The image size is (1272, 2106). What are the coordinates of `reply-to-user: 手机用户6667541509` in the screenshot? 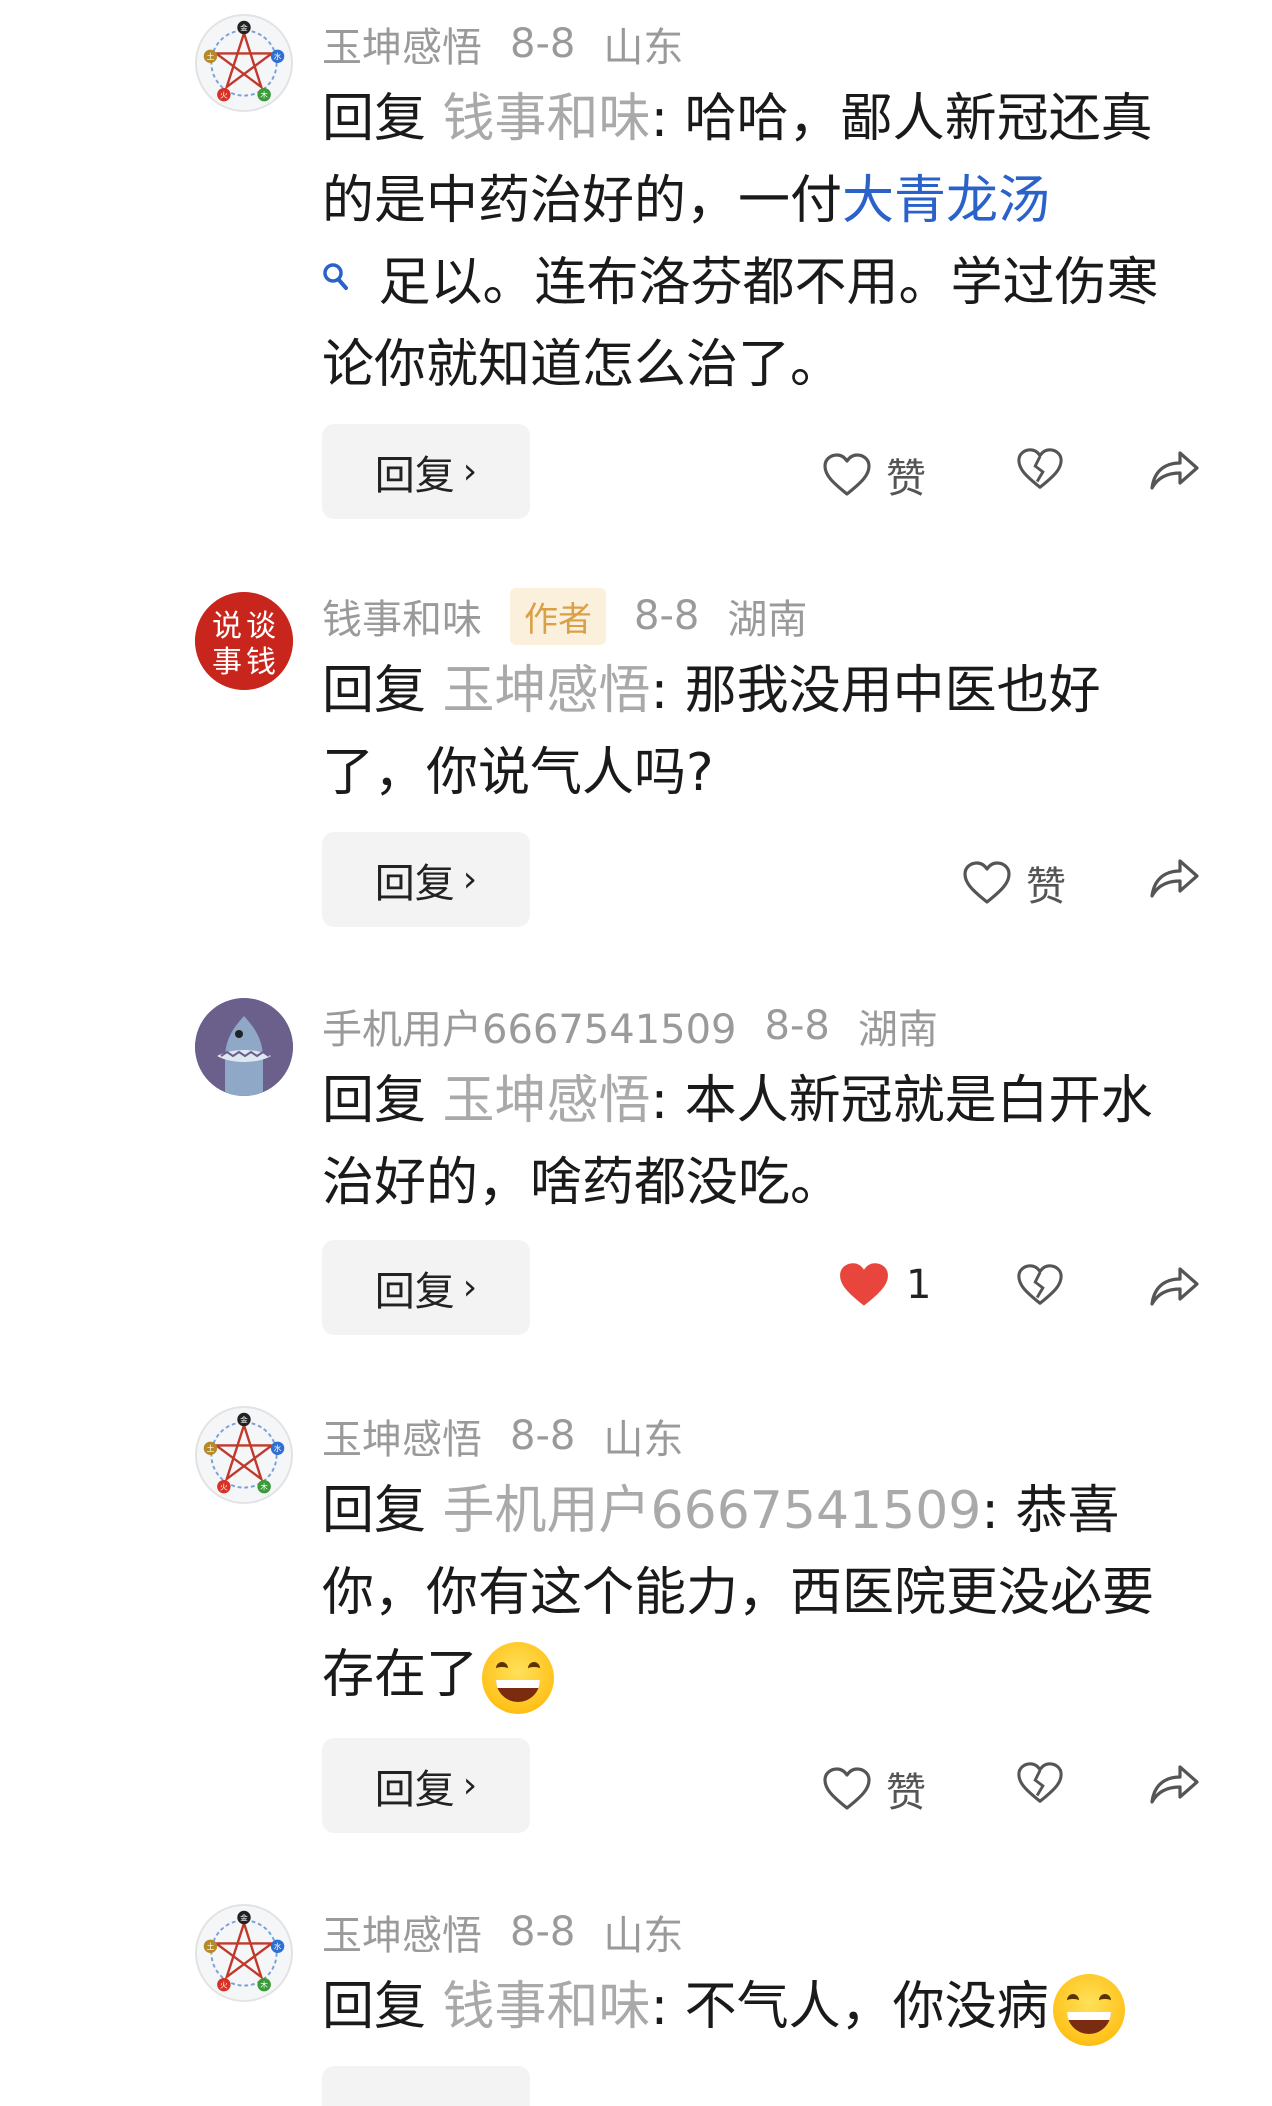 It's located at (712, 1511).